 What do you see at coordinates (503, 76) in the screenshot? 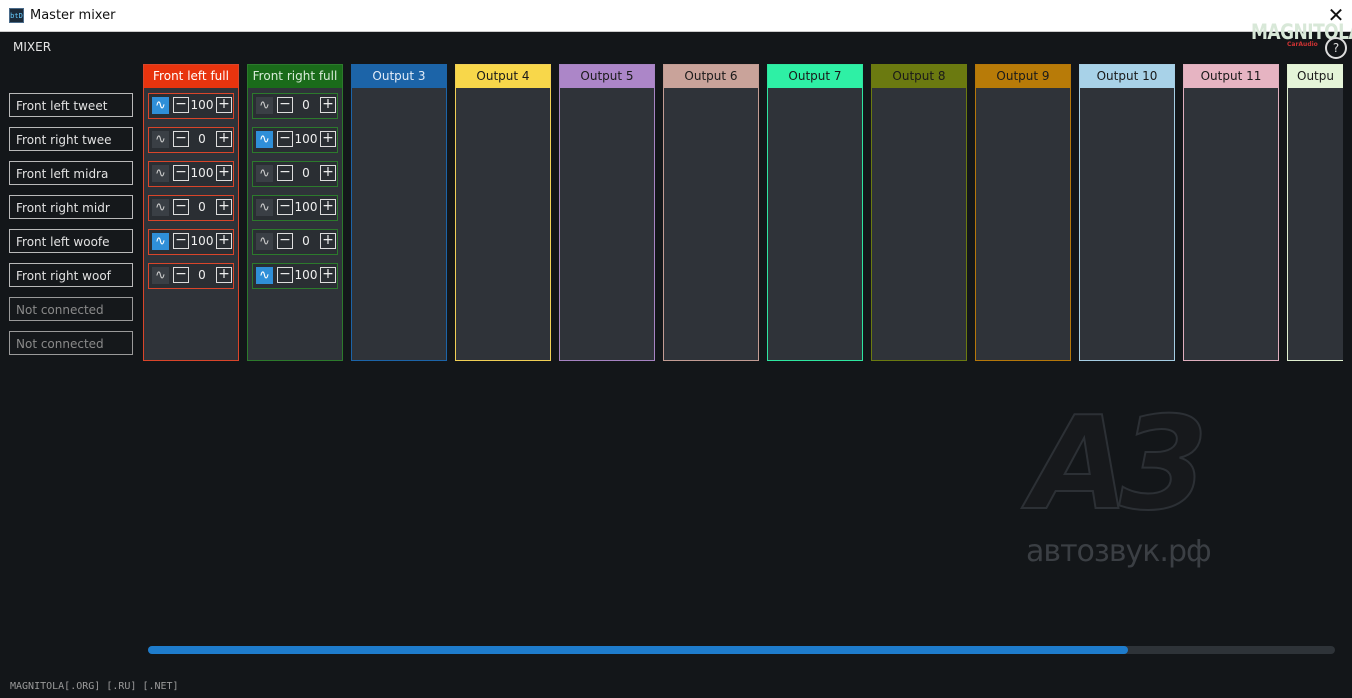
I see `output-header: Output 4` at bounding box center [503, 76].